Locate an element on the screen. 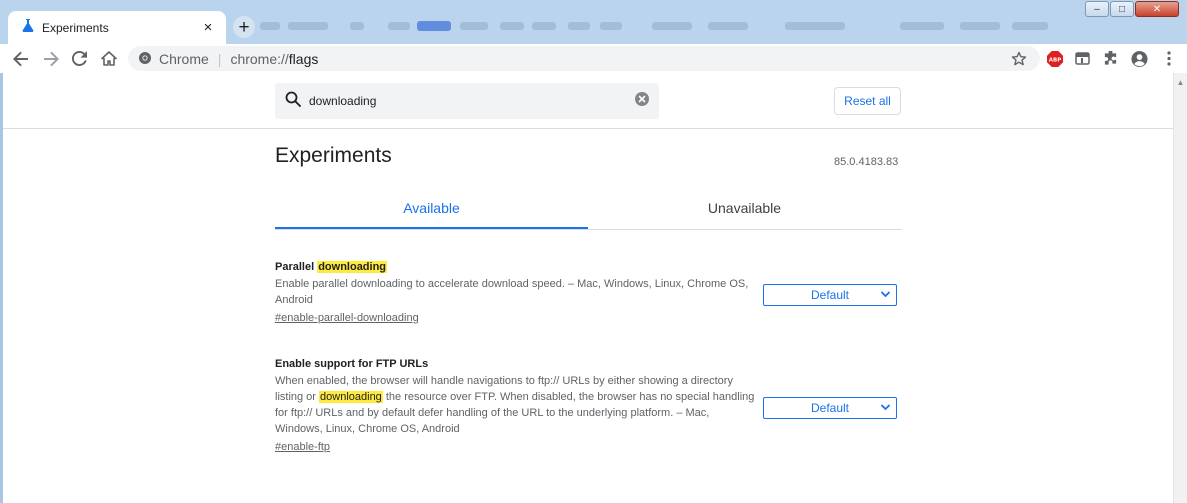  flags-search-header: downloading Reset all is located at coordinates (588, 101).